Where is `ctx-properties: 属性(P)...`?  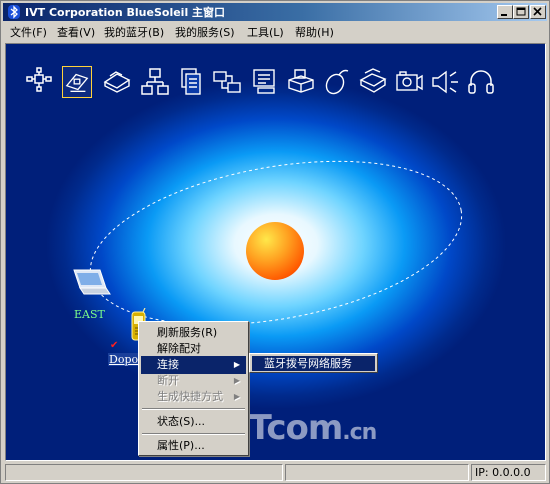 ctx-properties: 属性(P)... is located at coordinates (193, 446).